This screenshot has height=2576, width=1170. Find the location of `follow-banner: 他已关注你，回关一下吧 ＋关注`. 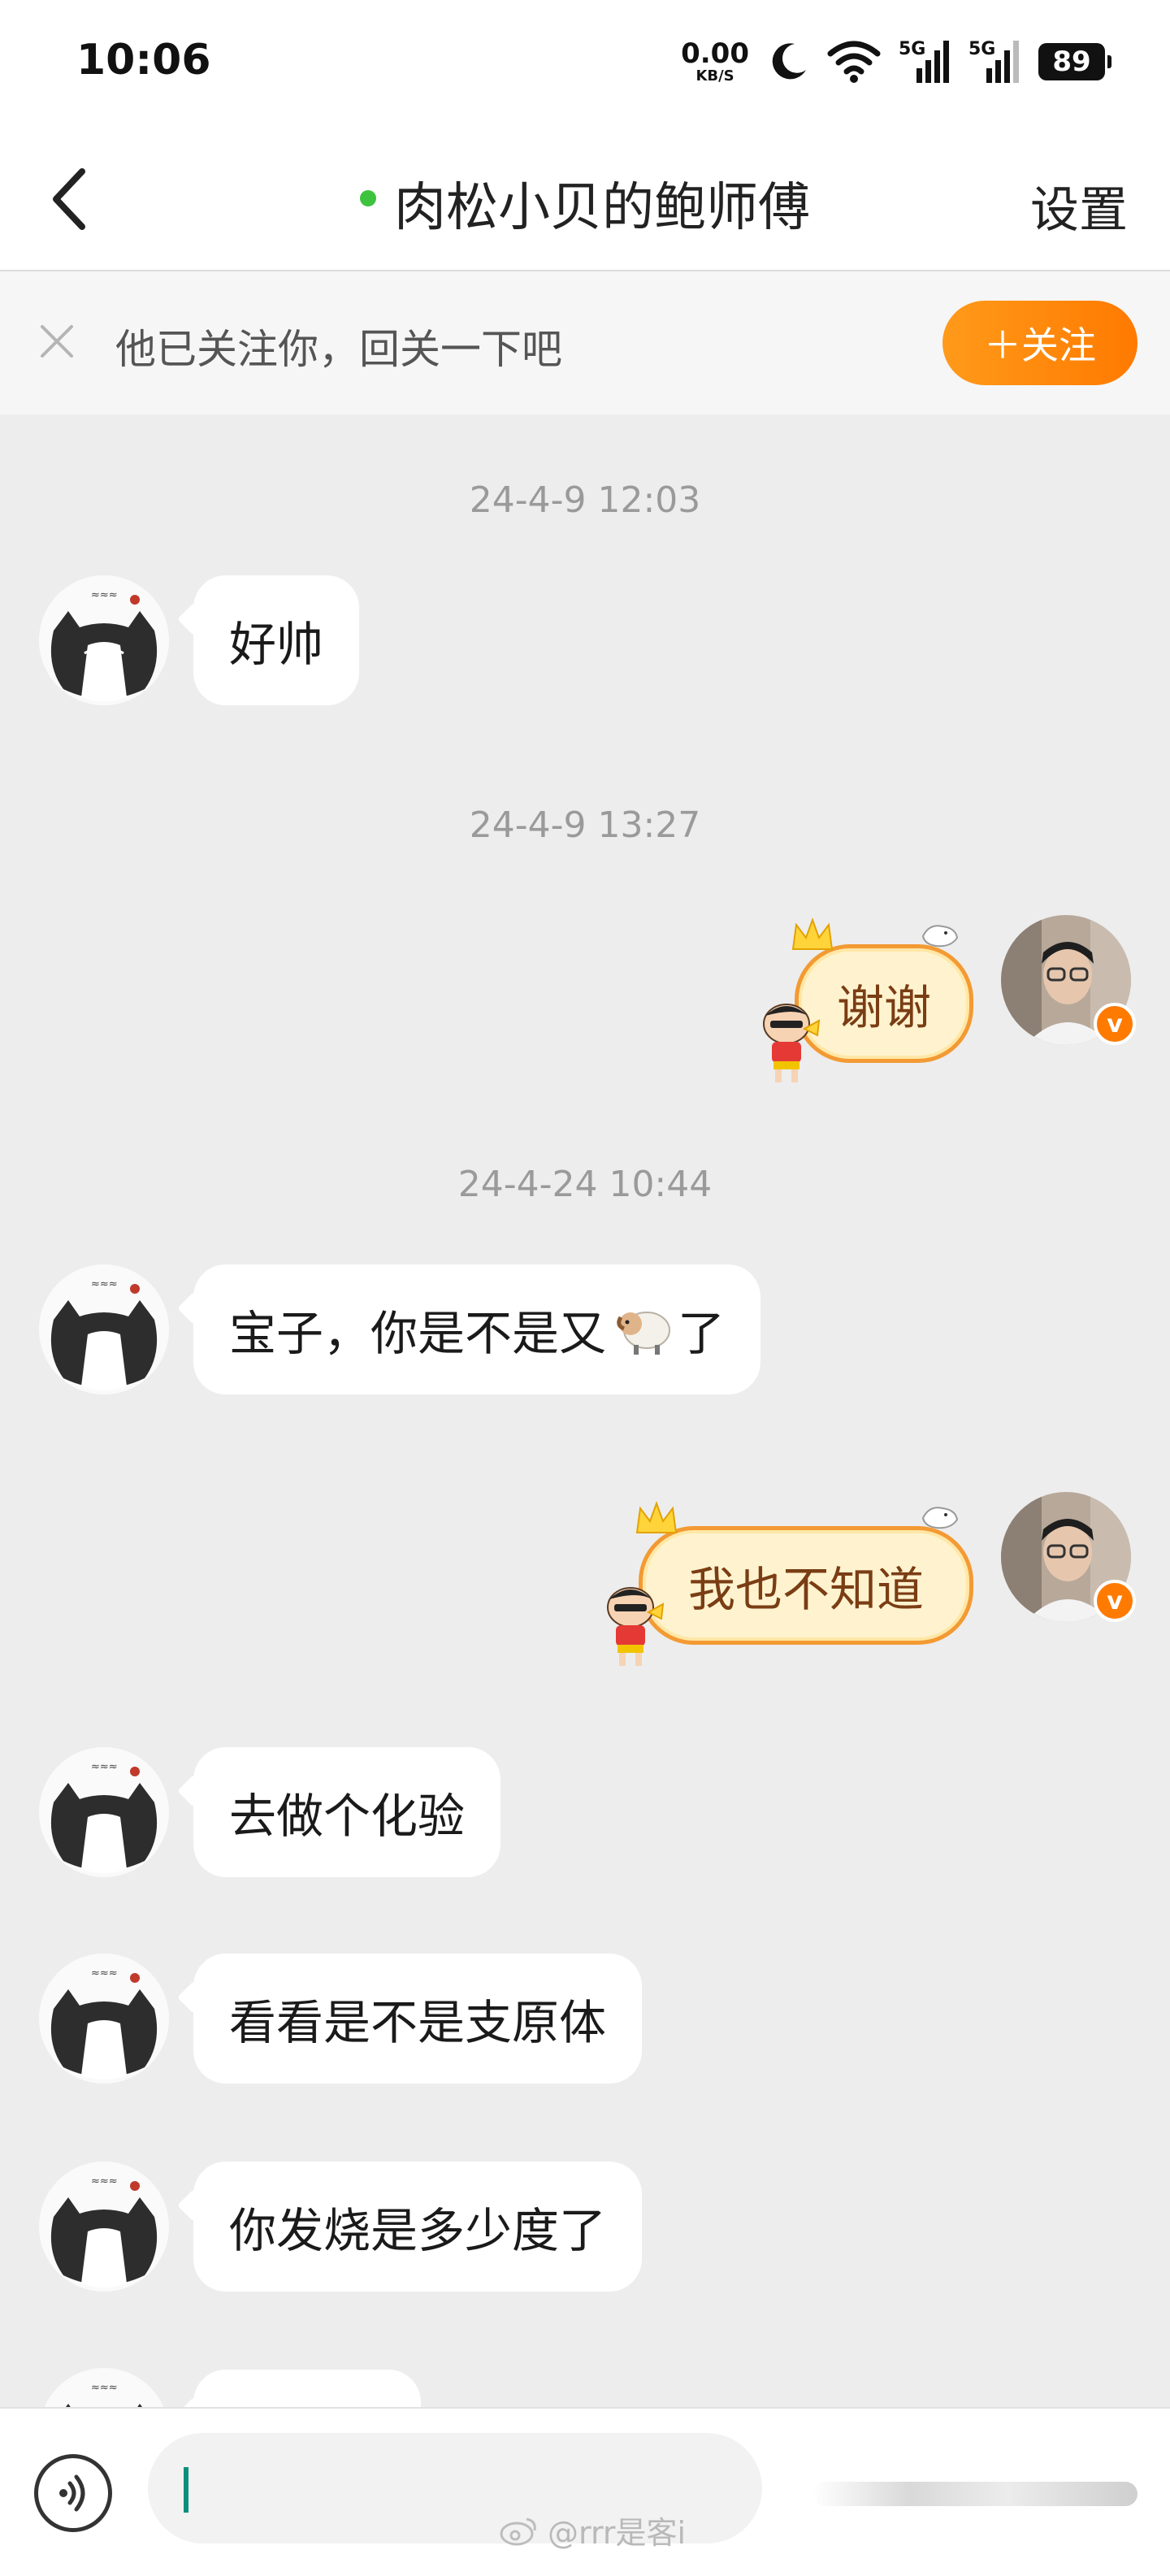

follow-banner: 他已关注你，回关一下吧 ＋关注 is located at coordinates (585, 342).